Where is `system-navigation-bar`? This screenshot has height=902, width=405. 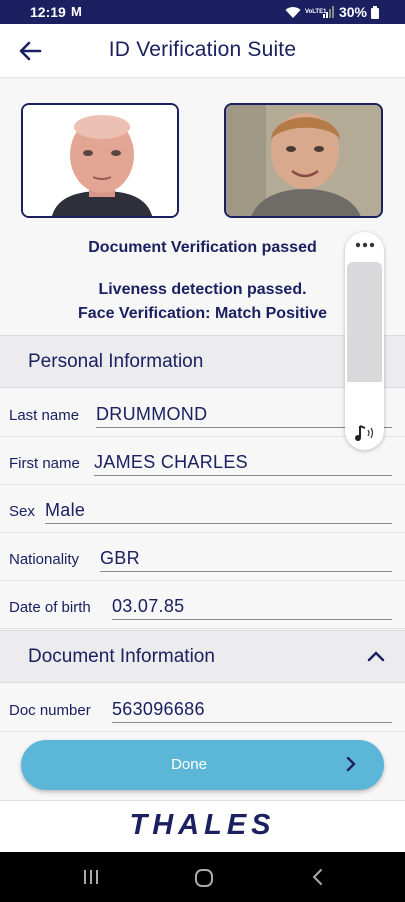 system-navigation-bar is located at coordinates (202, 877).